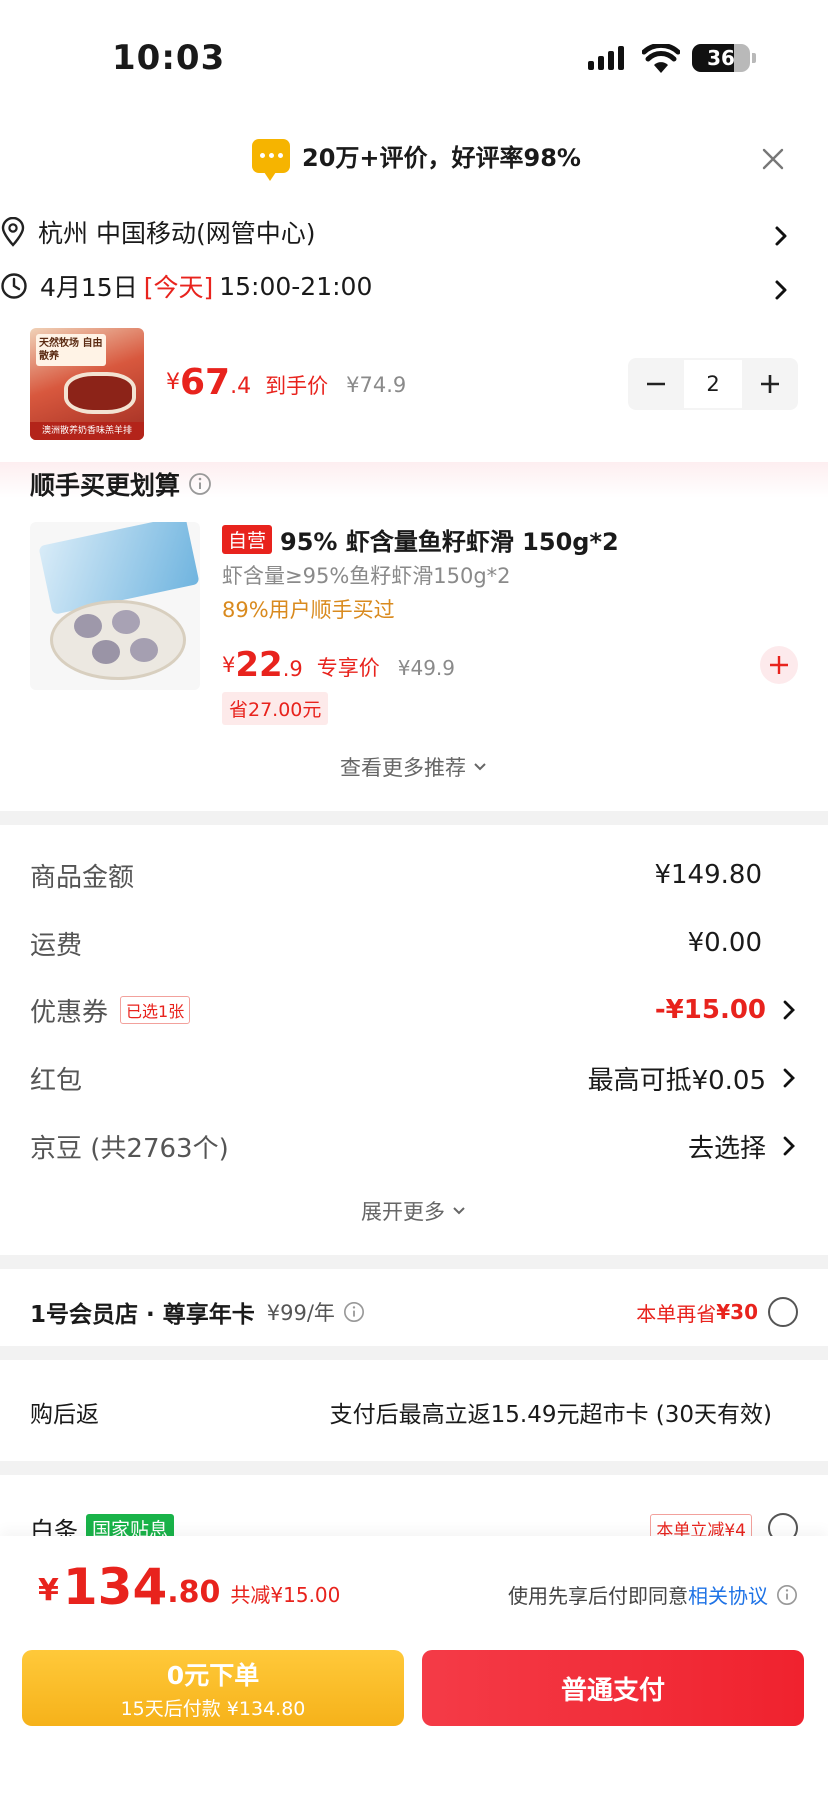  Describe the element at coordinates (71, 350) in the screenshot. I see `product-image-caption: 天然牧场 自由散养` at that location.